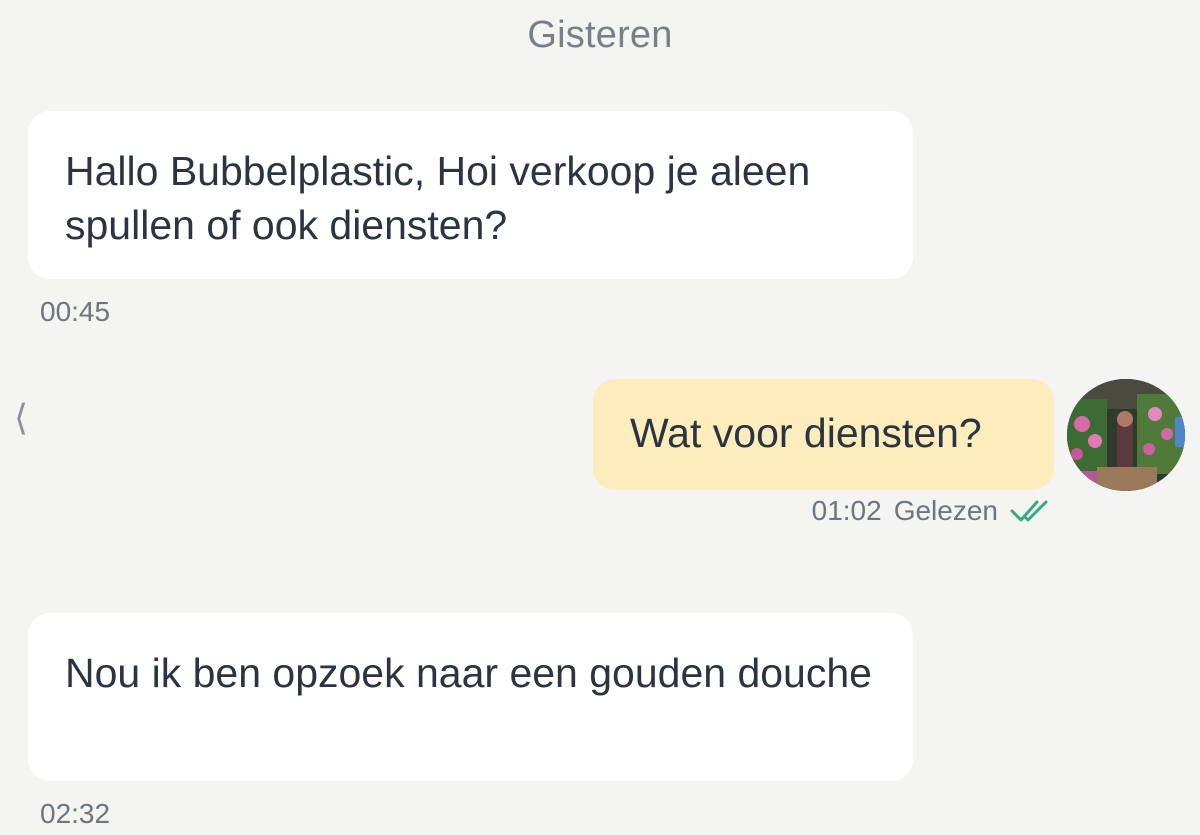 Image resolution: width=1200 pixels, height=835 pixels. I want to click on outgoing-message-bubble: Wat voor diensten?, so click(823, 434).